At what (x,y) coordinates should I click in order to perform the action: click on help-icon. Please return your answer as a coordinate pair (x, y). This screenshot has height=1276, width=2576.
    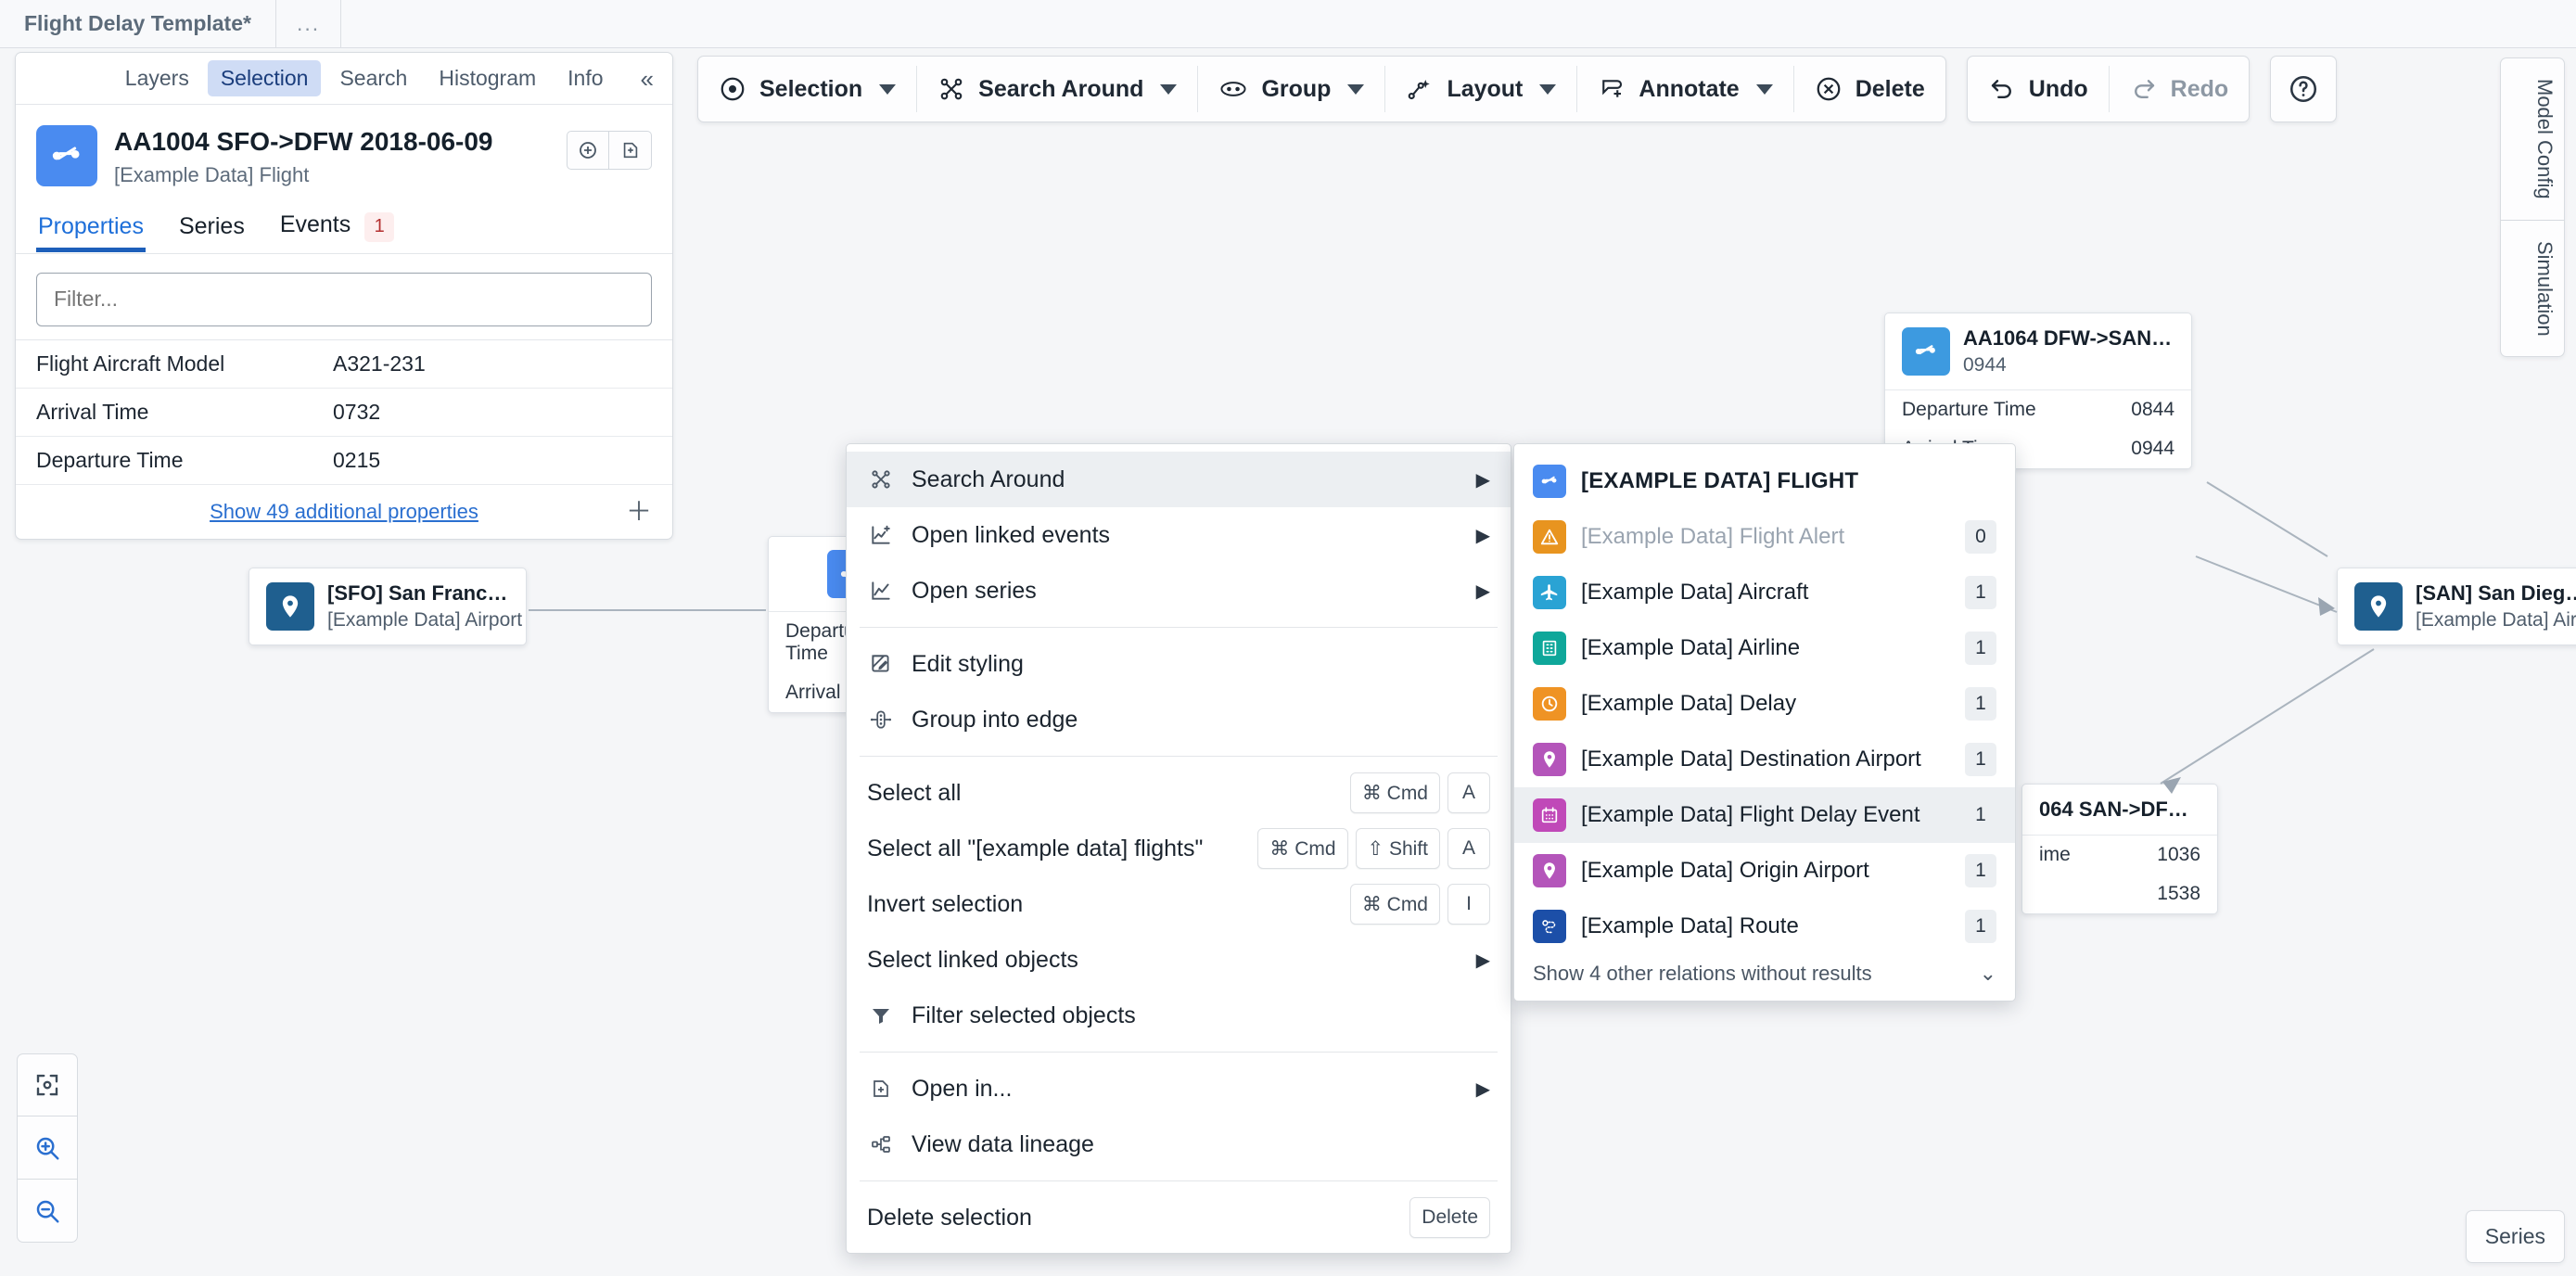
    Looking at the image, I should click on (2303, 89).